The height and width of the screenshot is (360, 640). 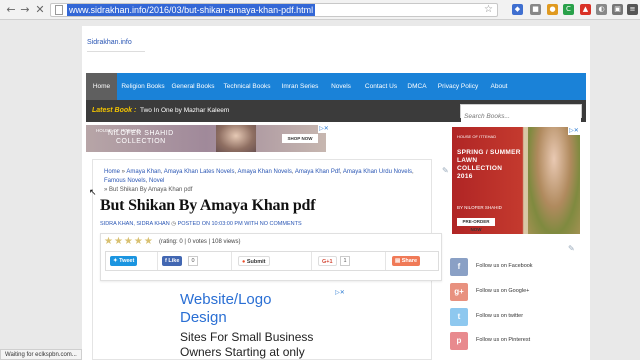 I want to click on follow-label: Follow us on Google+, so click(x=503, y=291).